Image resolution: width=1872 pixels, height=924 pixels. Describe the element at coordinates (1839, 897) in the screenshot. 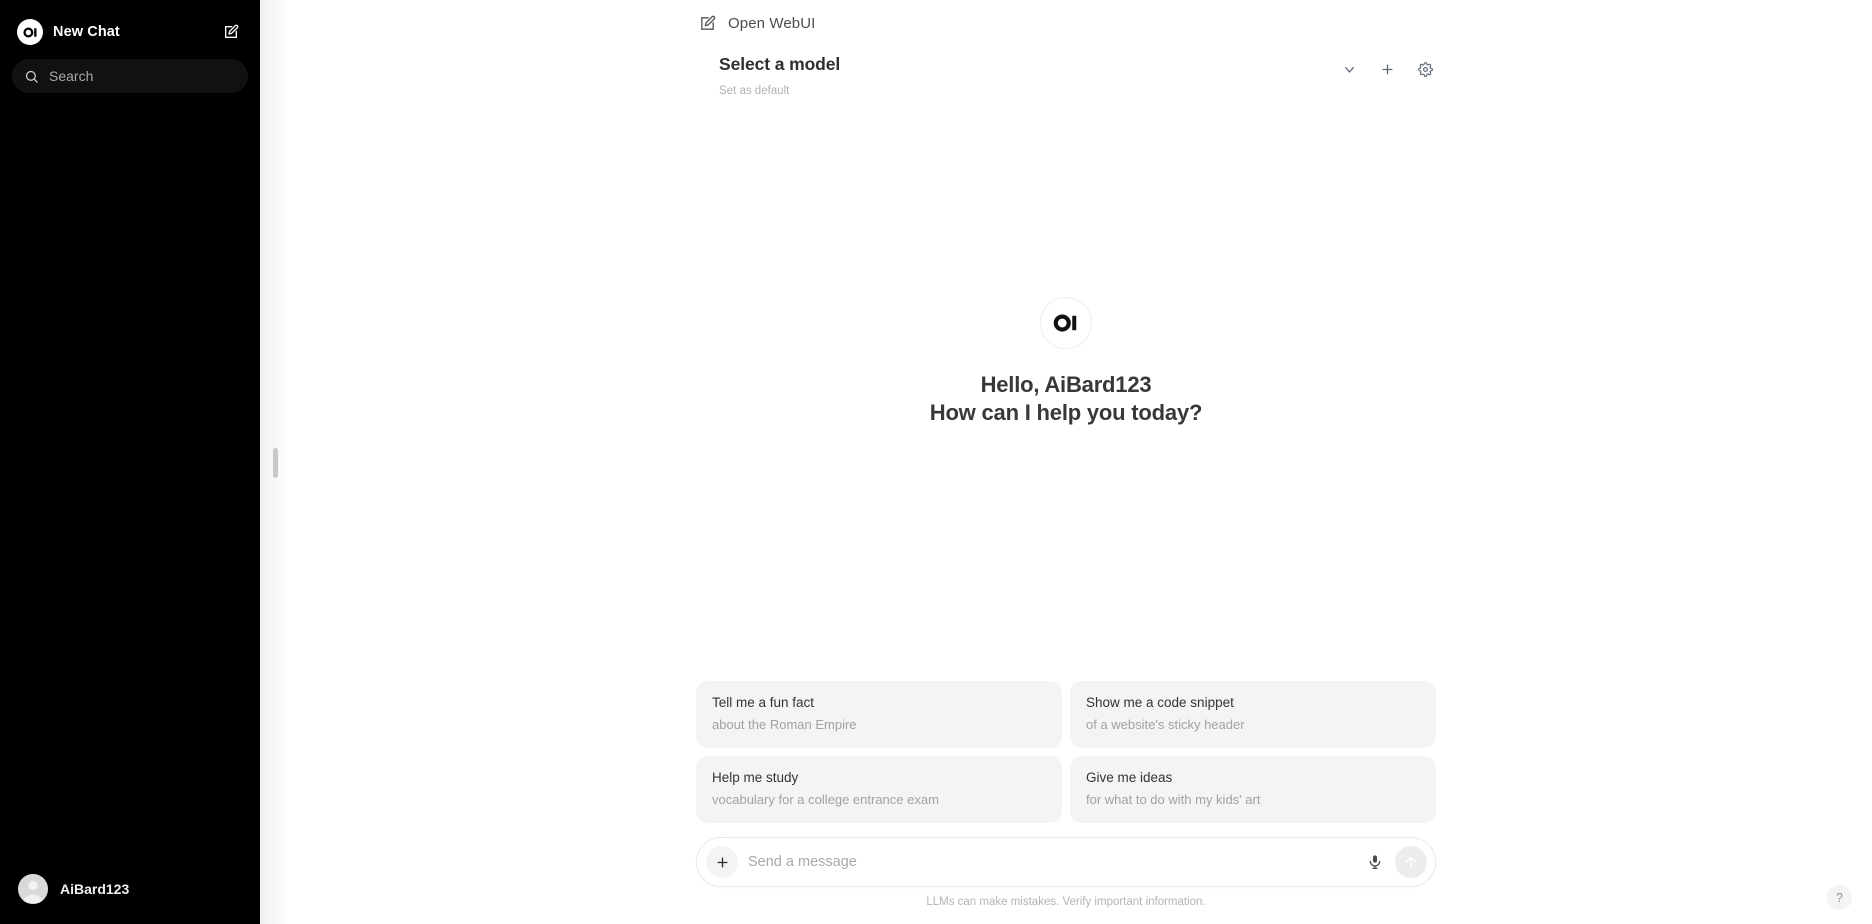

I see `help-button: ?` at that location.